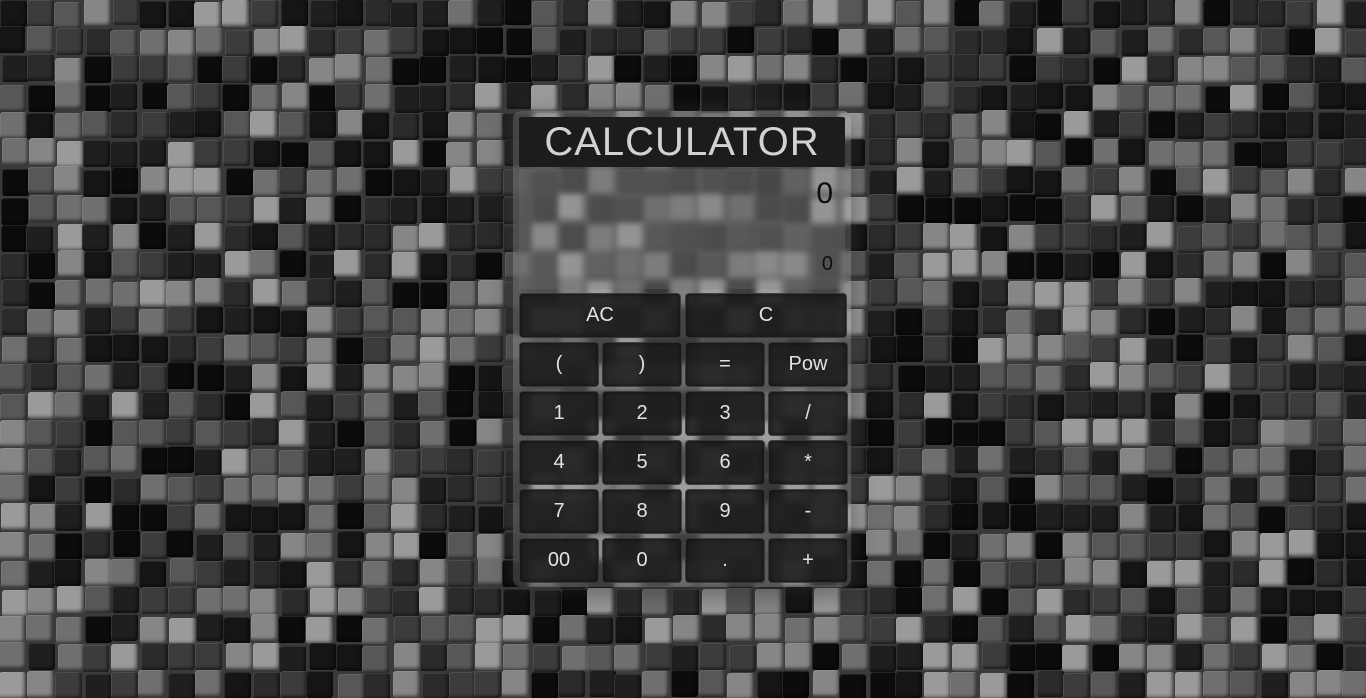  What do you see at coordinates (642, 560) in the screenshot?
I see `digit-0-button: 0` at bounding box center [642, 560].